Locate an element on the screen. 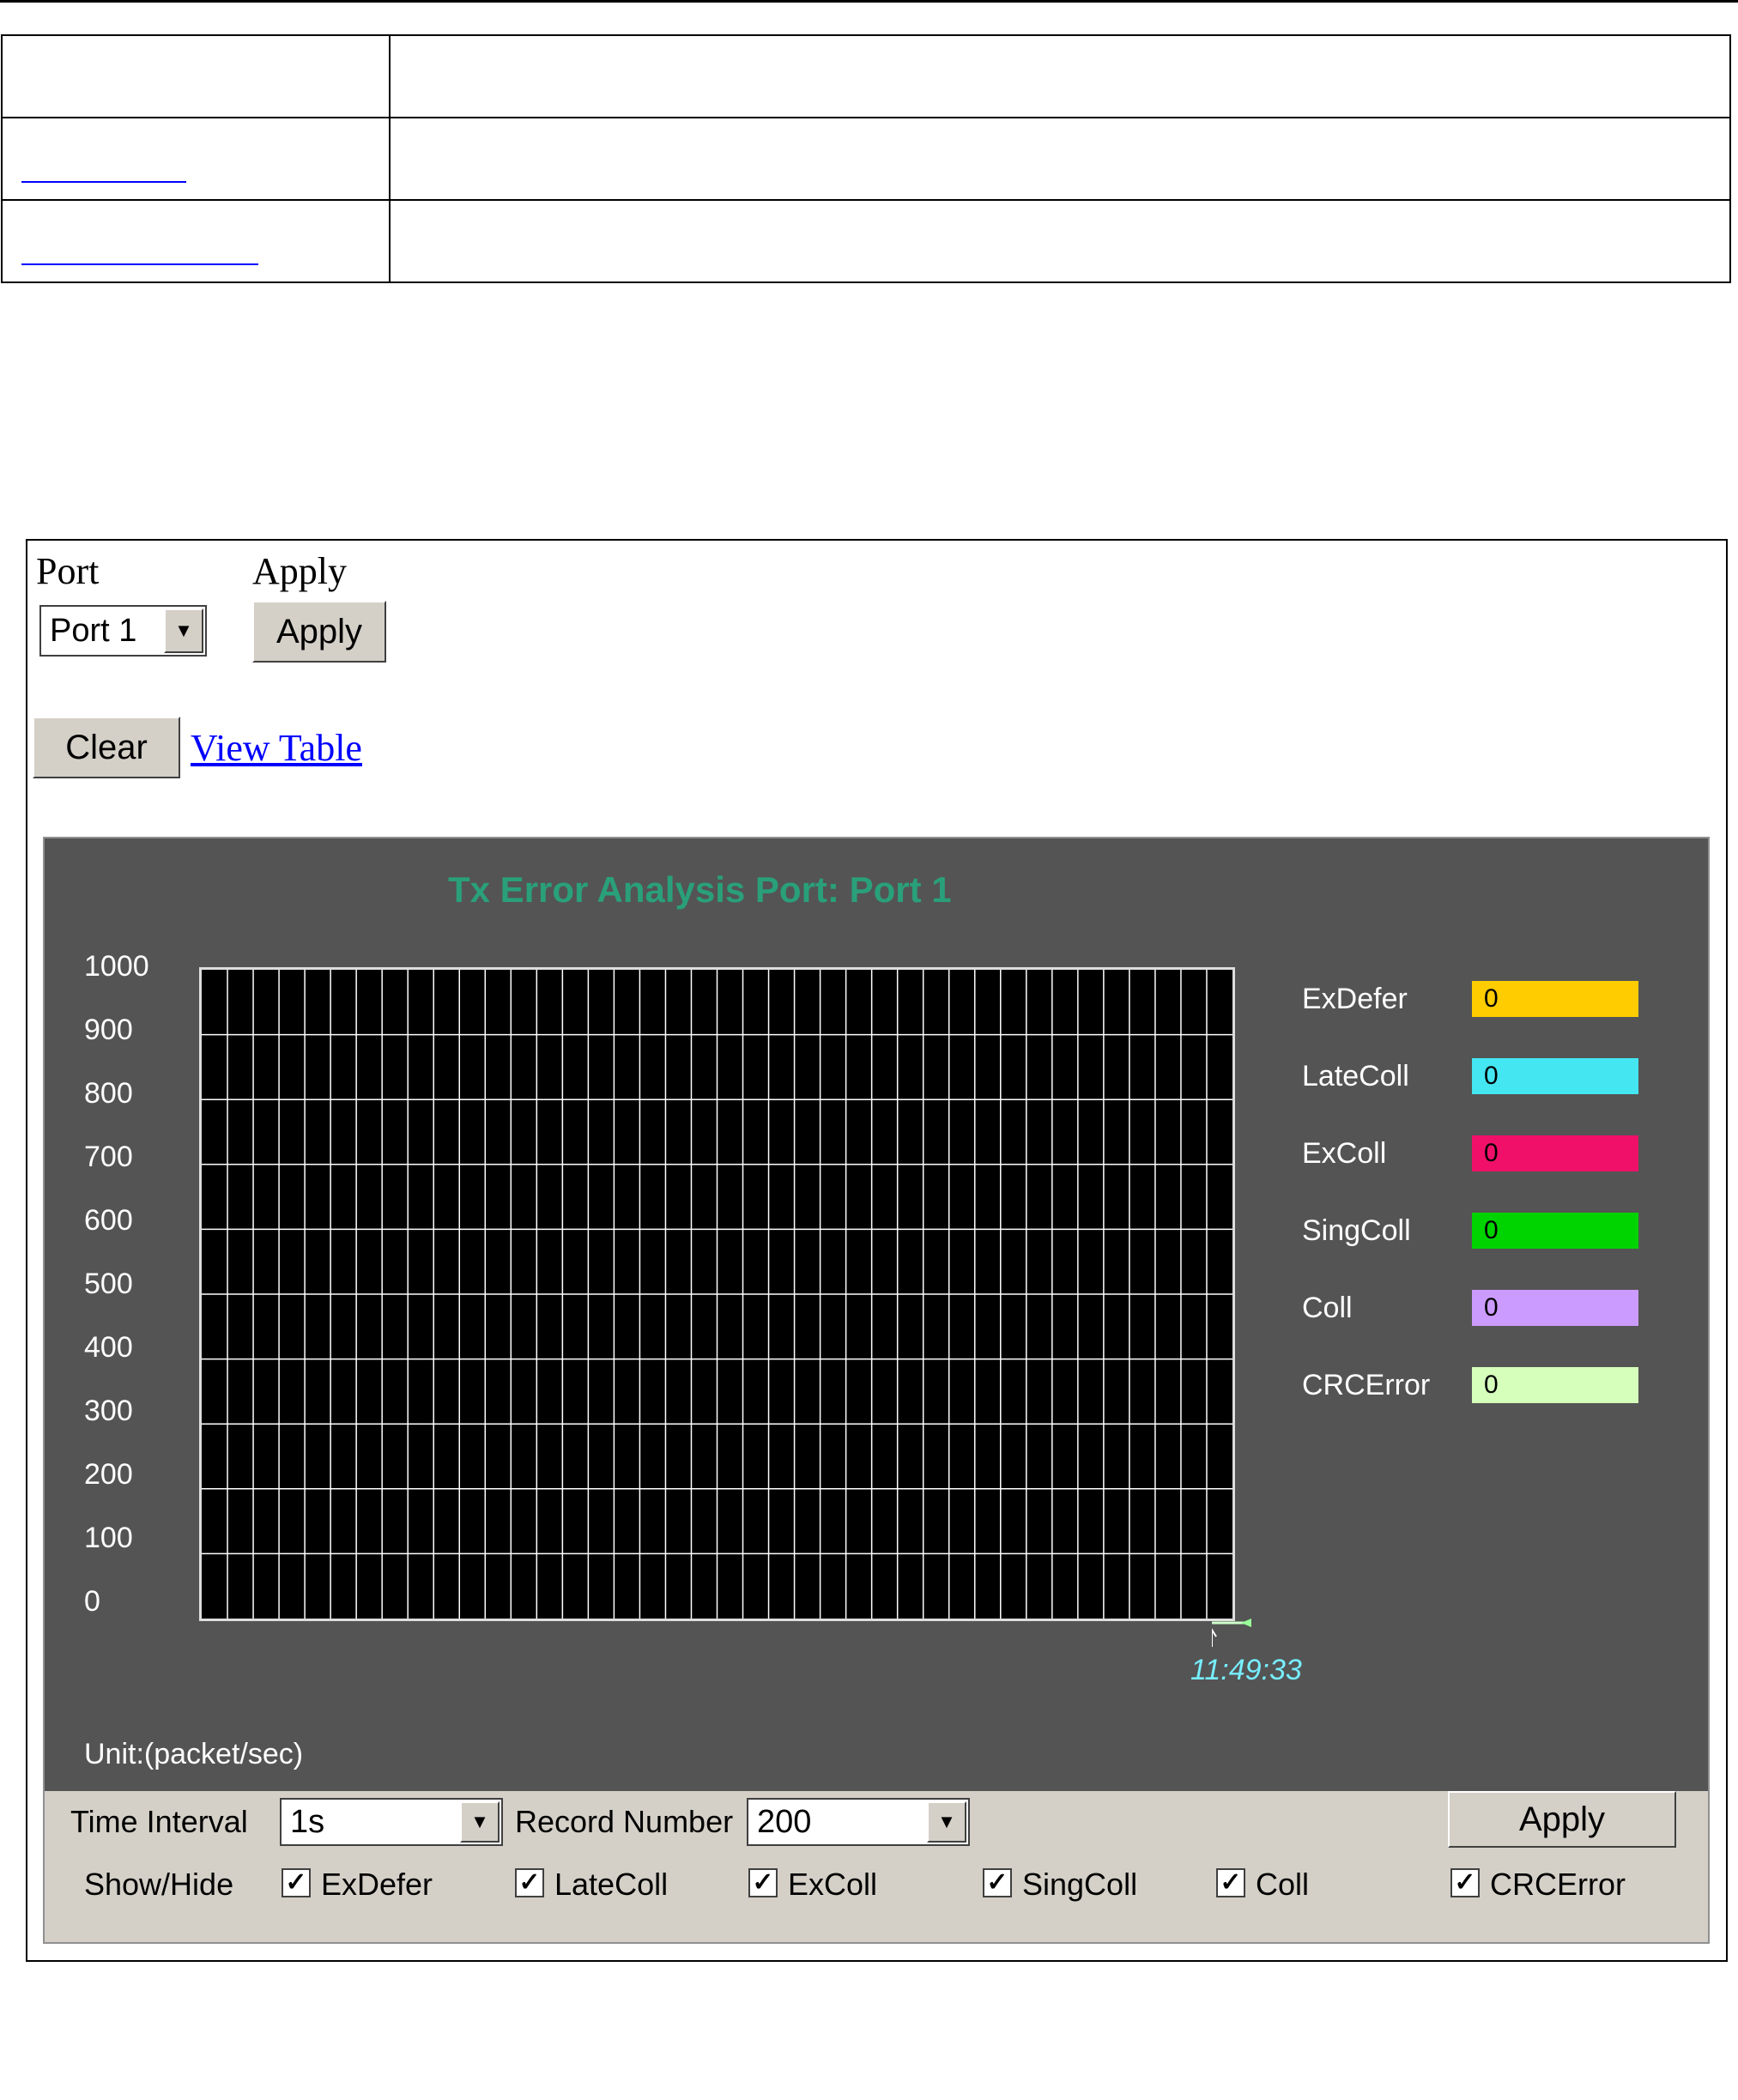 The height and width of the screenshot is (2100, 1738). y-tick-label: 600 is located at coordinates (108, 1220).